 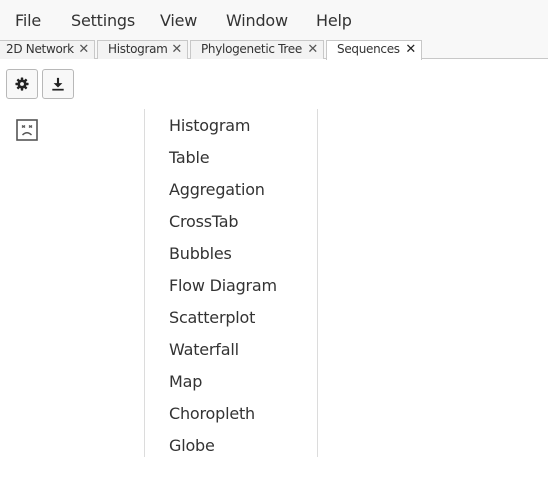 I want to click on download-icon, so click(x=58, y=84).